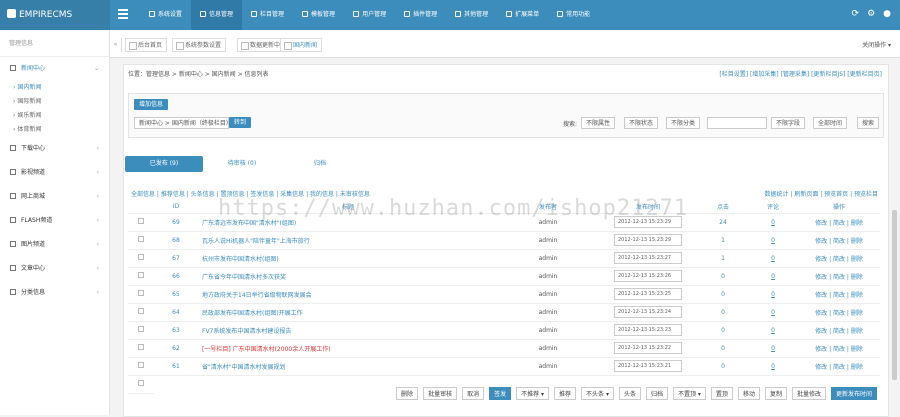 This screenshot has height=417, width=900. What do you see at coordinates (830, 123) in the screenshot?
I see `search-select-5: 全部时间` at bounding box center [830, 123].